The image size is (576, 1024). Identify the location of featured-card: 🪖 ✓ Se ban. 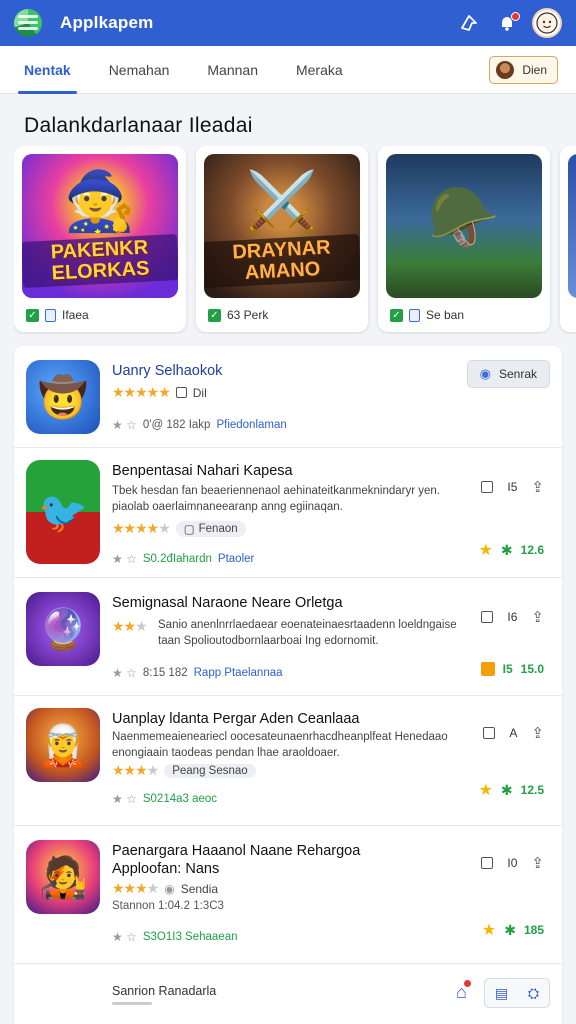
(464, 239).